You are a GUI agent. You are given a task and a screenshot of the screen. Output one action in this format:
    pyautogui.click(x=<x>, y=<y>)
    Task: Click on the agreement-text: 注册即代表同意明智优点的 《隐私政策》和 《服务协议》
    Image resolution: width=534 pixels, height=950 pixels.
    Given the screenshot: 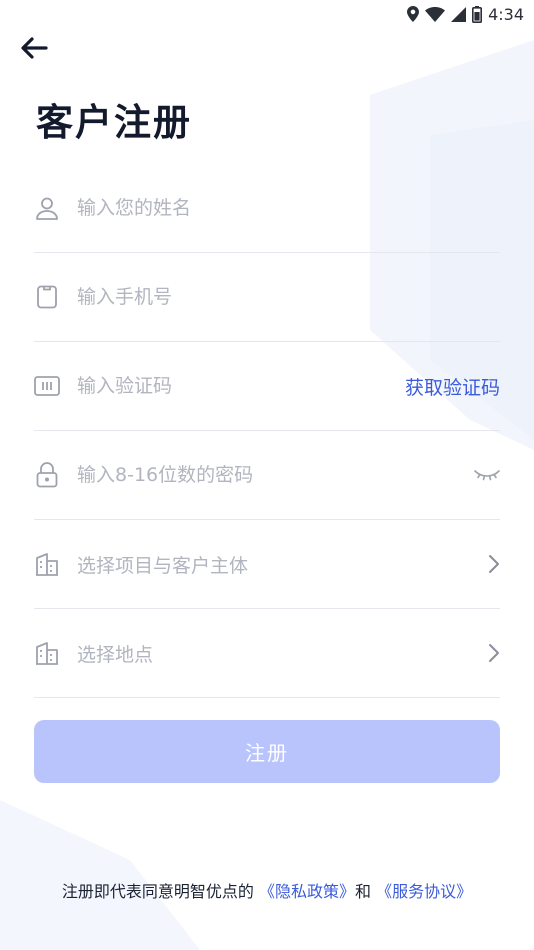 What is the action you would take?
    pyautogui.click(x=267, y=890)
    